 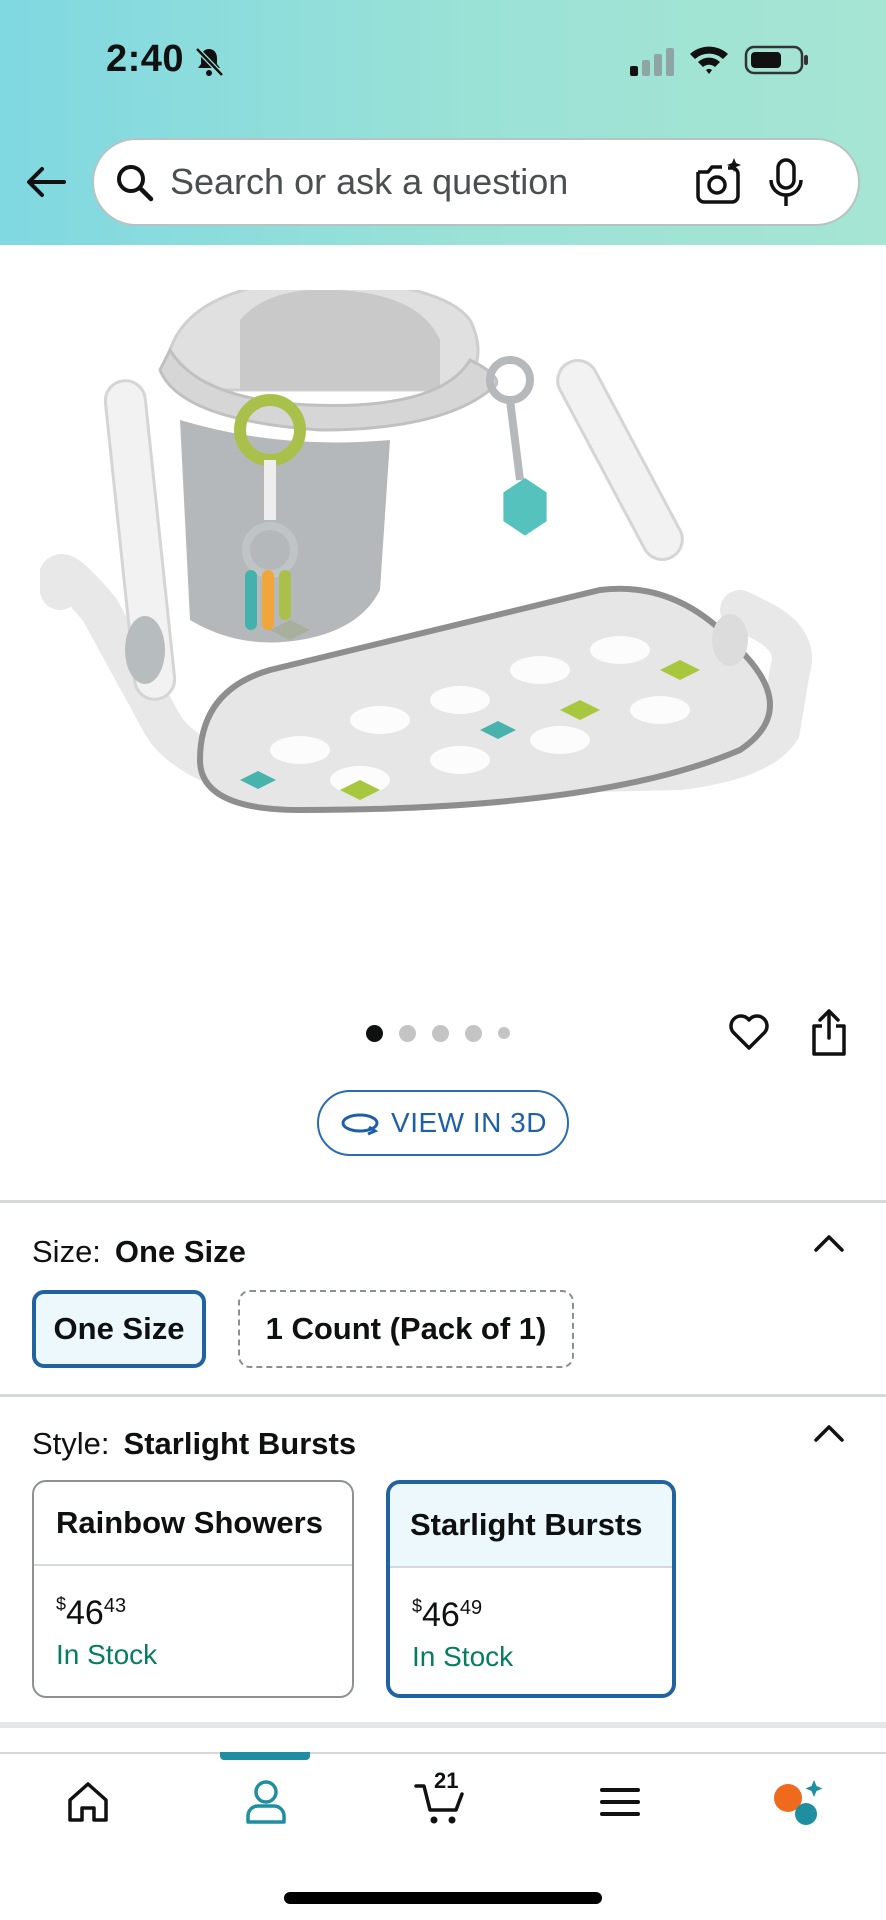 What do you see at coordinates (369, 182) in the screenshot?
I see `search-input: Search or ask a question` at bounding box center [369, 182].